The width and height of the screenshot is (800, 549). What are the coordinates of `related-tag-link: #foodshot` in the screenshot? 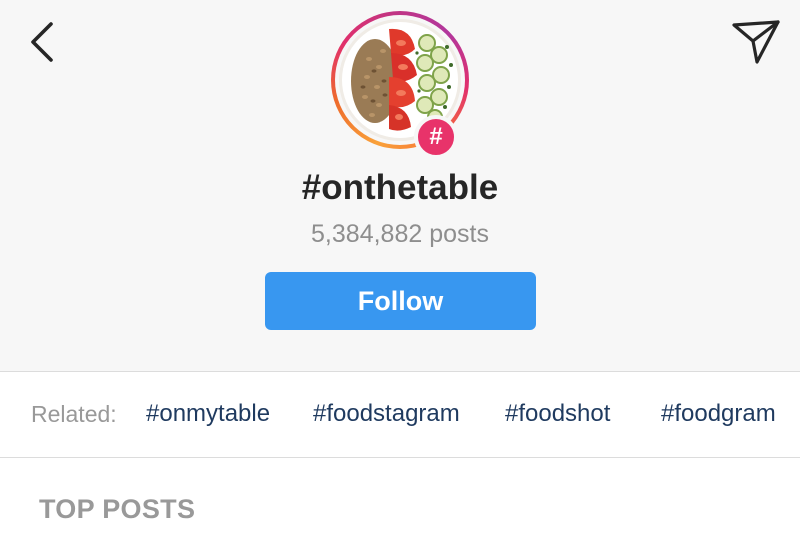 It's located at (557, 414).